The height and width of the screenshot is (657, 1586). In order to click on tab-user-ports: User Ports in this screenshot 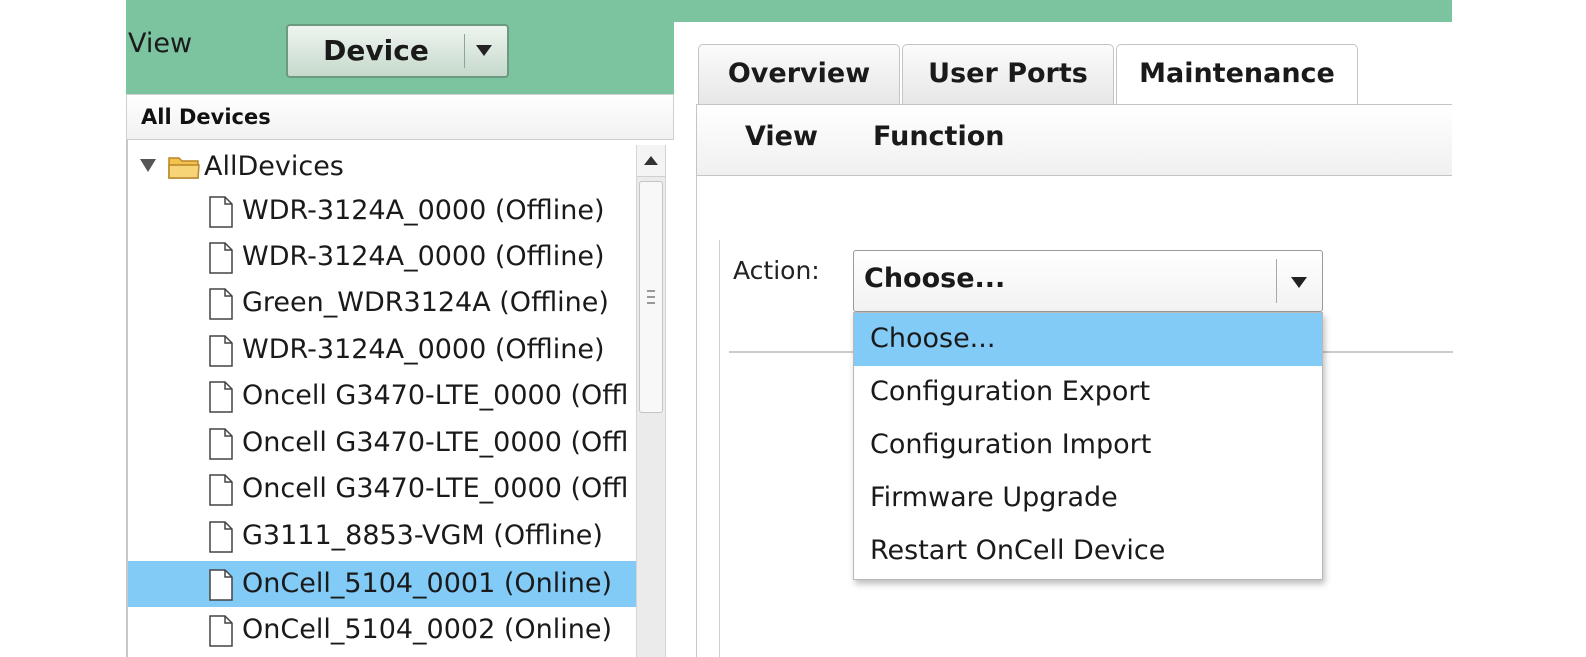, I will do `click(1008, 74)`.